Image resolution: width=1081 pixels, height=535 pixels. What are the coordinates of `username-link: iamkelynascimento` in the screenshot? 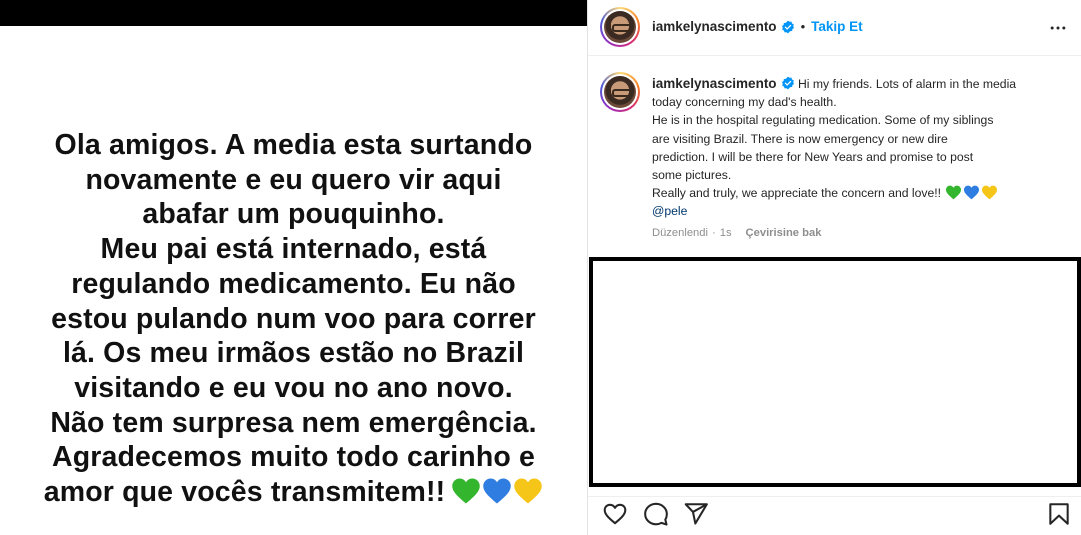 It's located at (714, 26).